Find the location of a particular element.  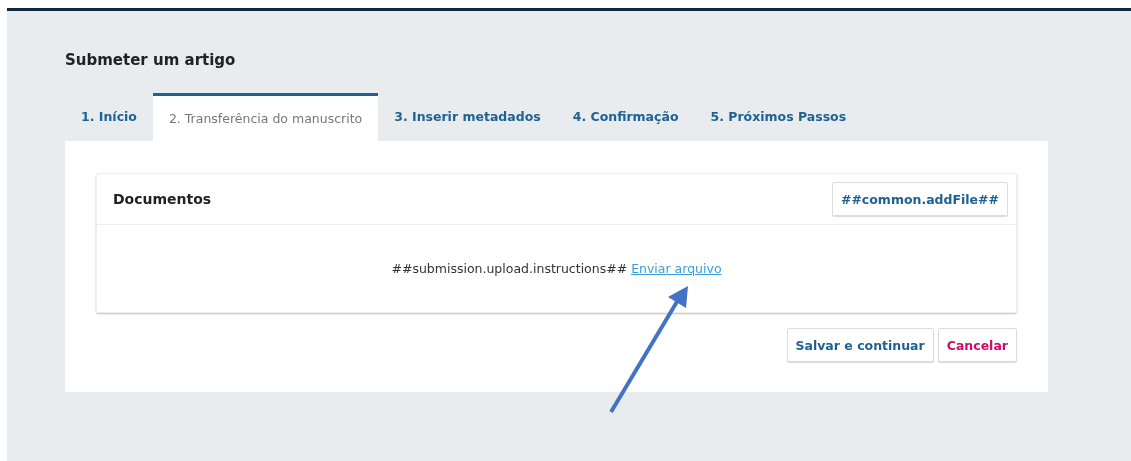

add-file-button: ##common.addFile## is located at coordinates (919, 199).